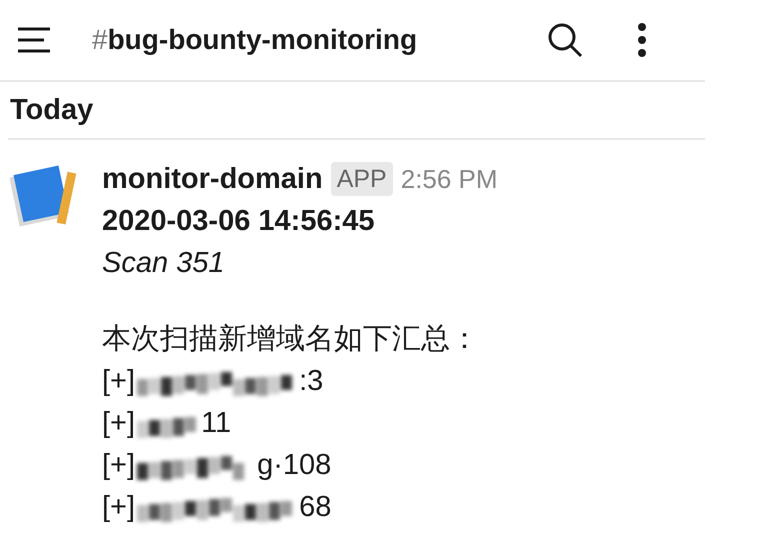 The image size is (778, 539). What do you see at coordinates (291, 339) in the screenshot?
I see `summary-text: 本次扫描新增域名如下汇总：` at bounding box center [291, 339].